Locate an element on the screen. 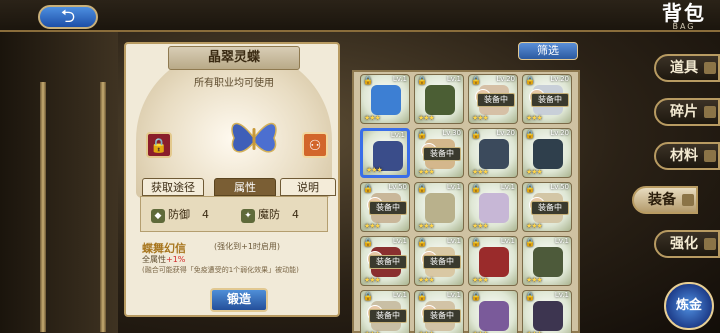 The width and height of the screenshot is (720, 333). alchemy-button: 炼金 is located at coordinates (689, 306).